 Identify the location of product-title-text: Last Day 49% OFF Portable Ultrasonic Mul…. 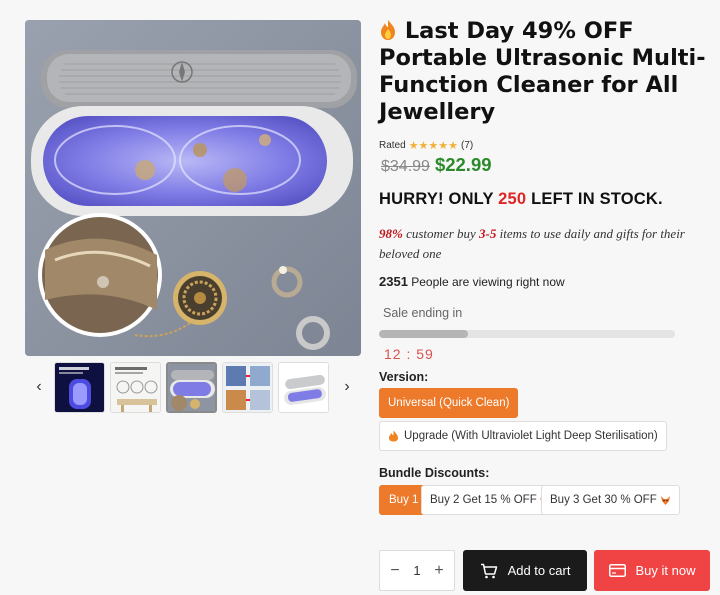
(542, 71).